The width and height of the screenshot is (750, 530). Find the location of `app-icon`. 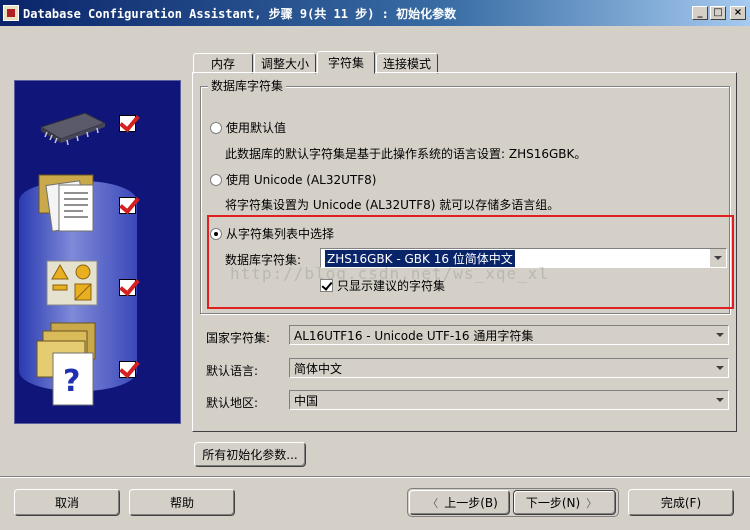

app-icon is located at coordinates (11, 13).